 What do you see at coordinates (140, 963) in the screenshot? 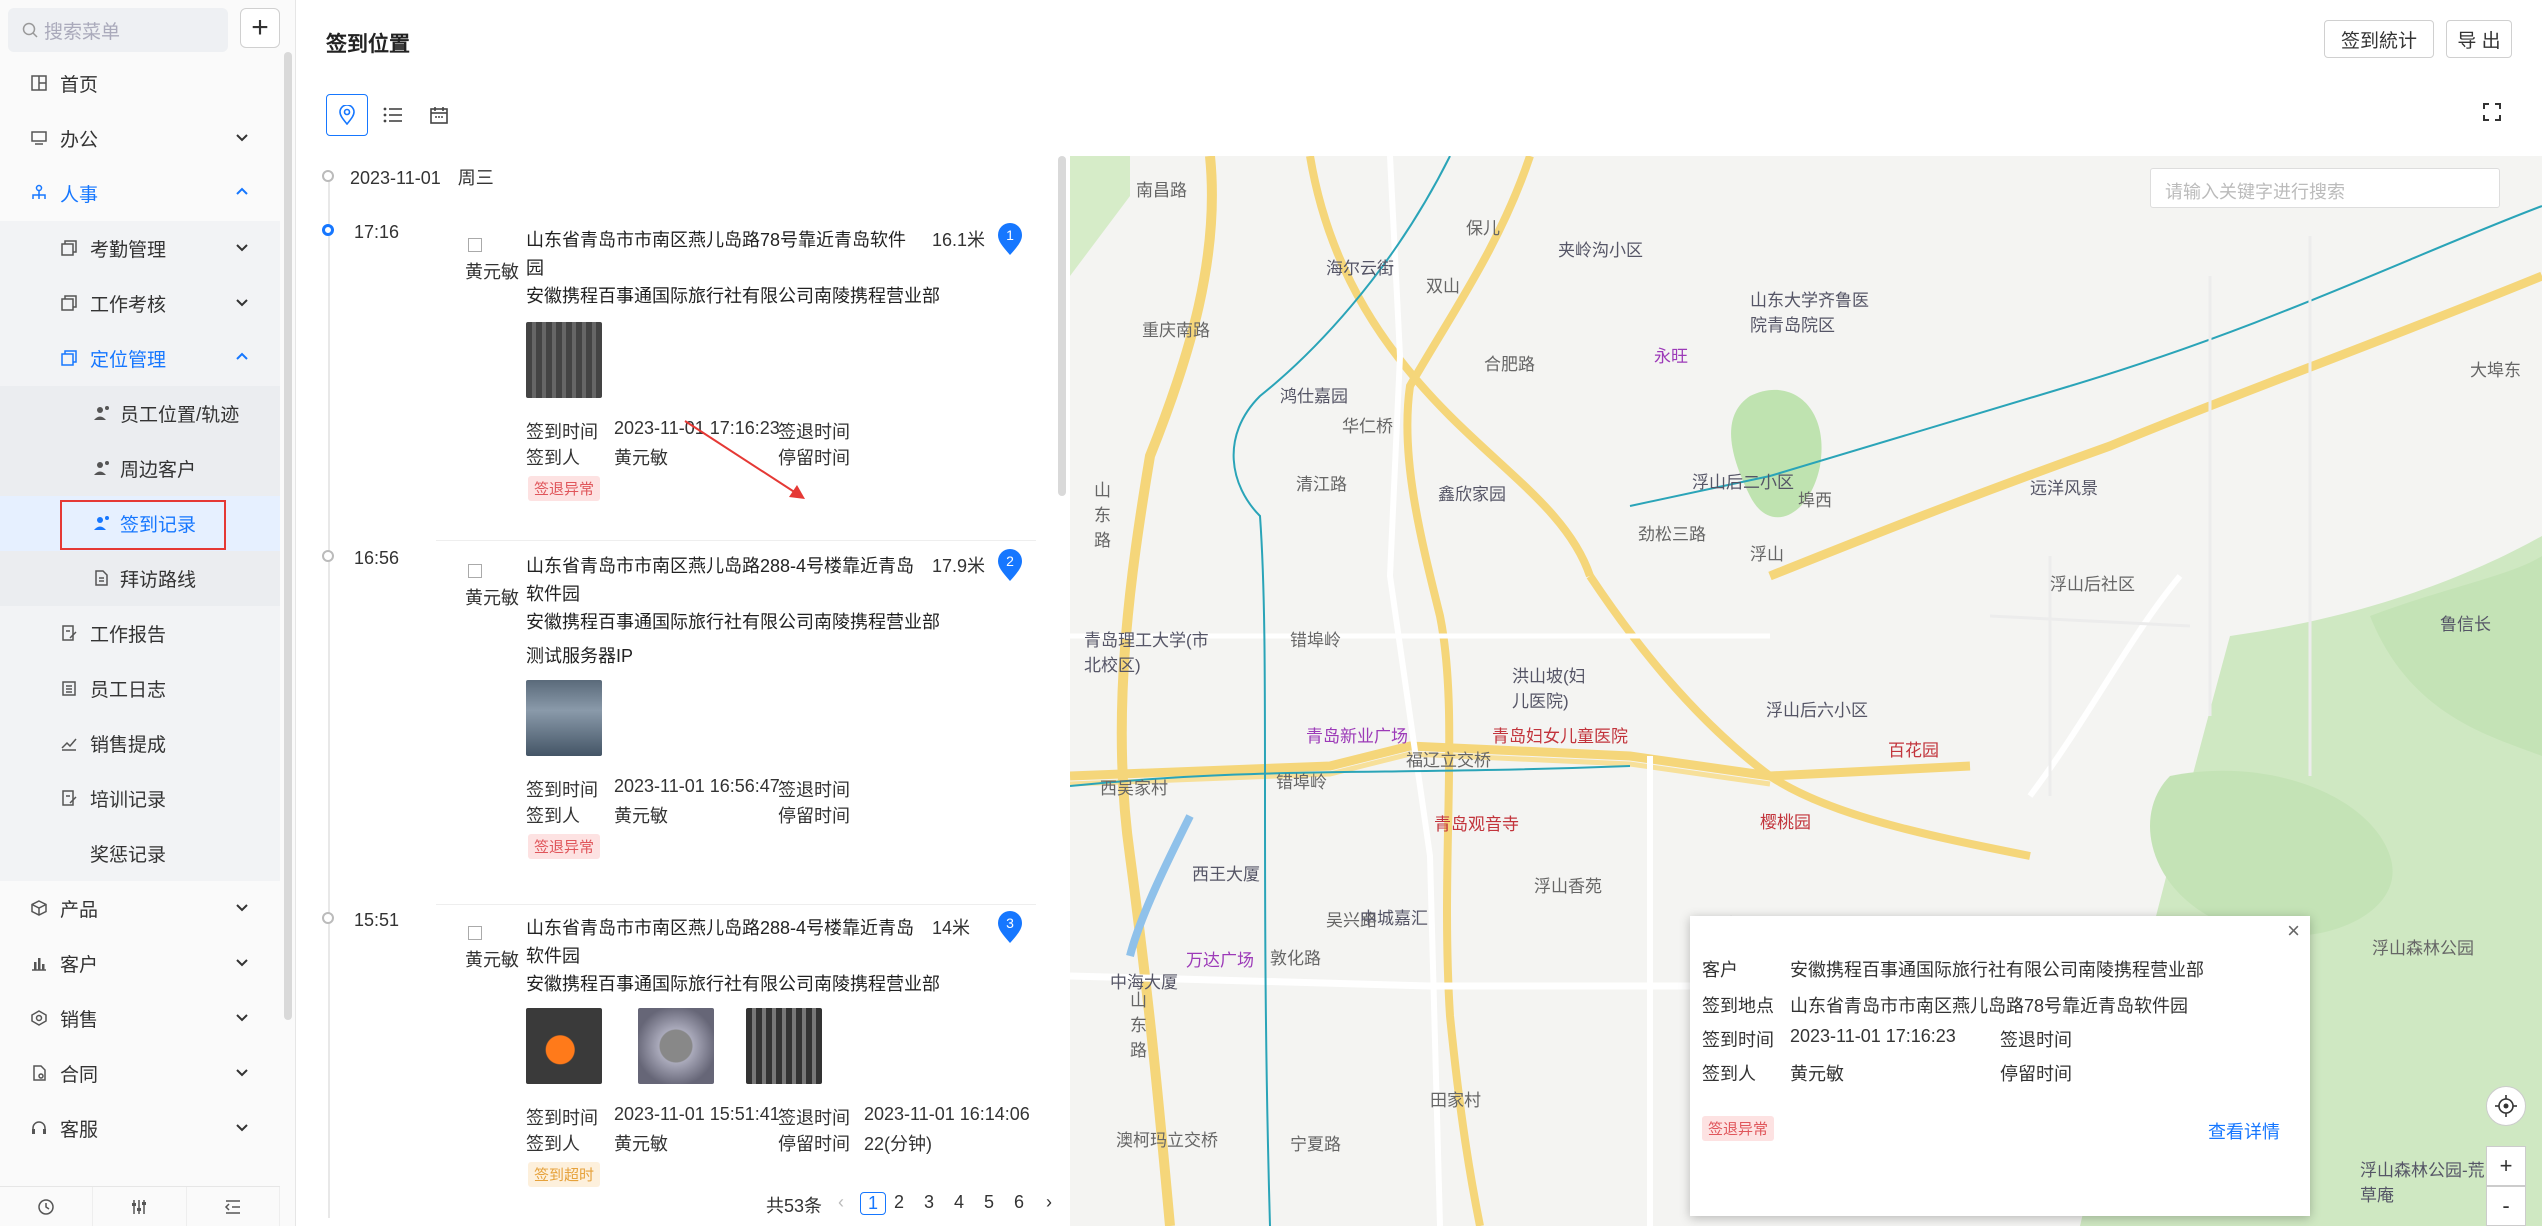
I see `nav-item-customer: 客户` at bounding box center [140, 963].